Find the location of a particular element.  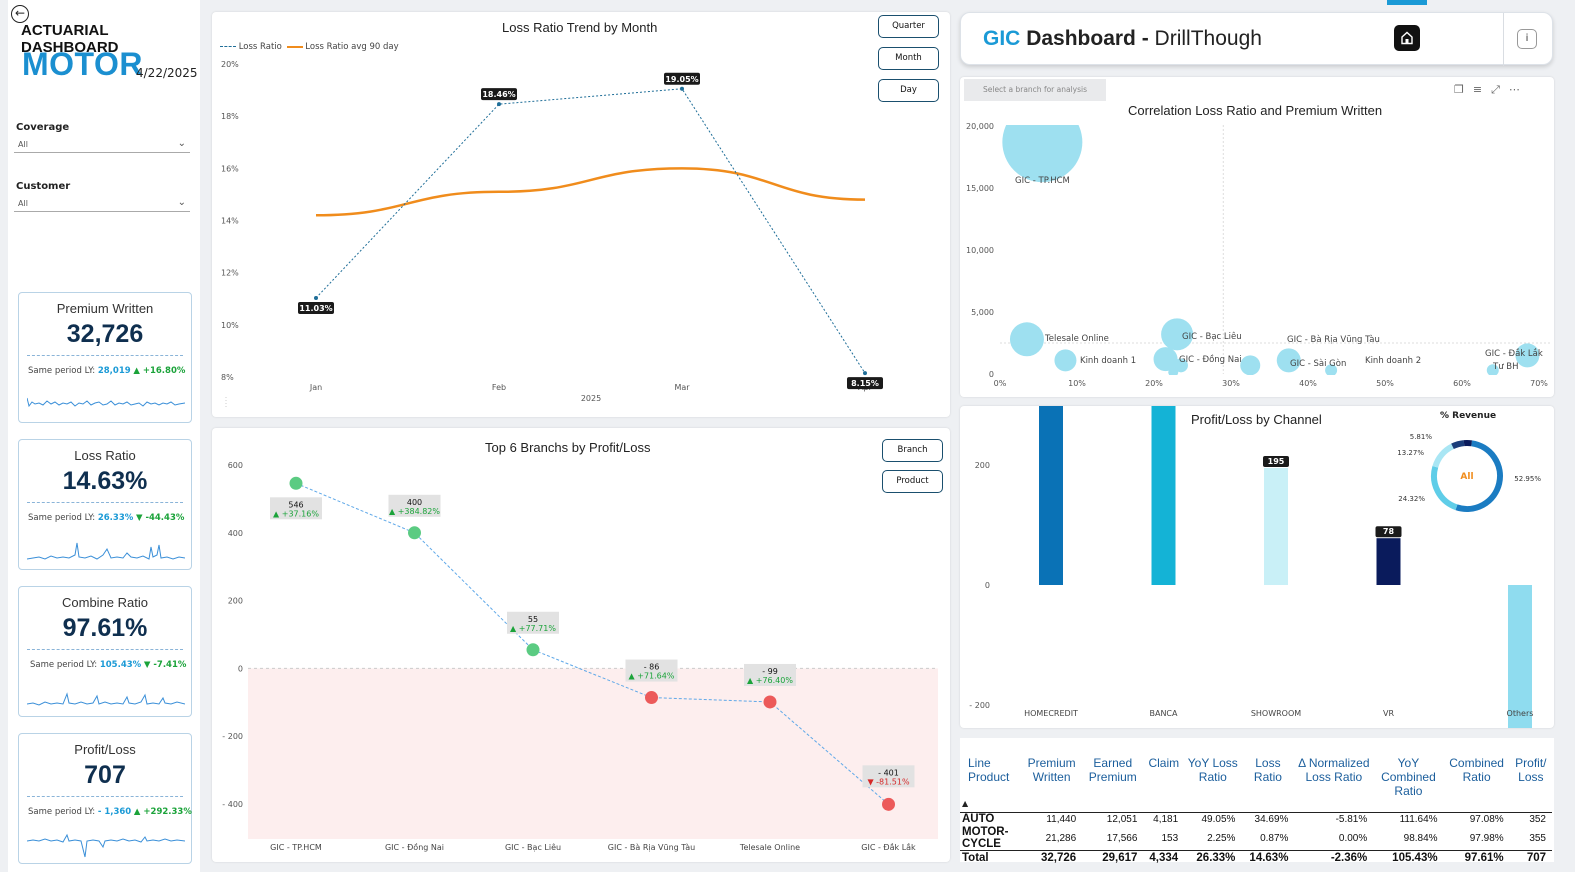

column-header: Loss Ratio is located at coordinates (1268, 784).